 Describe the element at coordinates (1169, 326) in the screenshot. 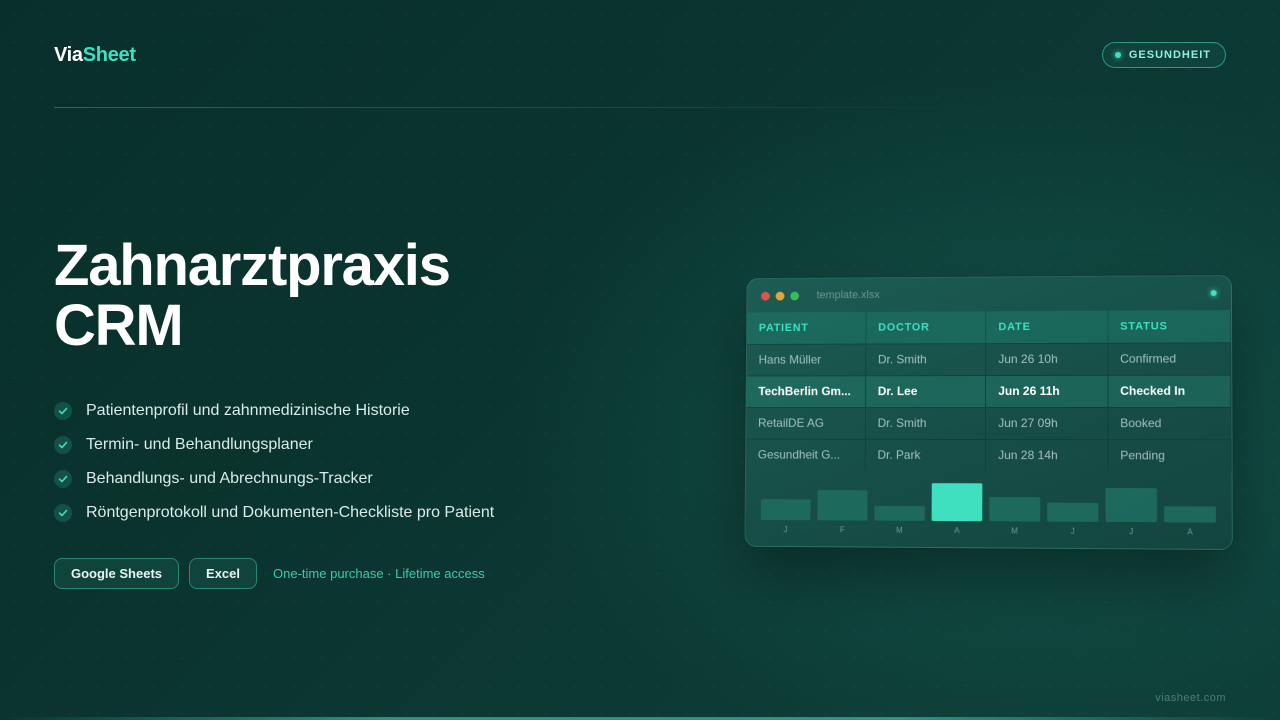

I see `column-header-status: STATUS` at that location.